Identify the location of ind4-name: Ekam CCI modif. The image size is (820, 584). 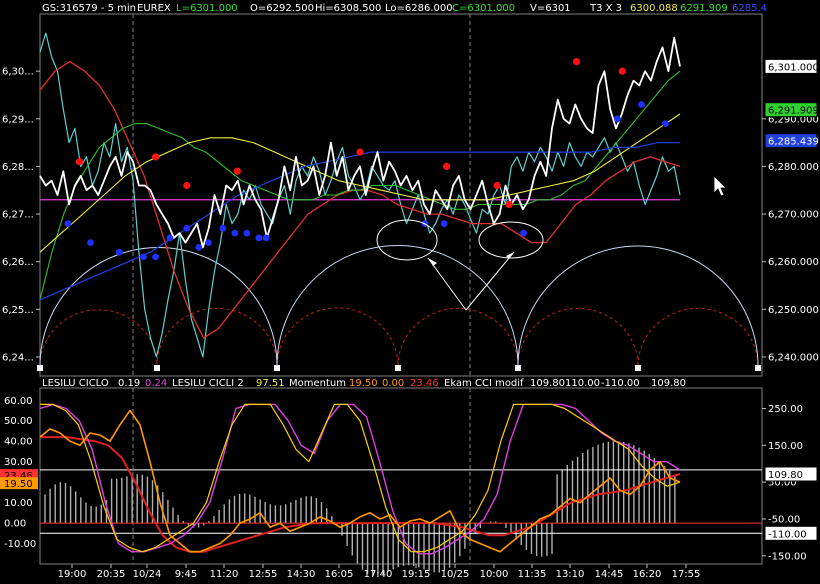
(484, 383).